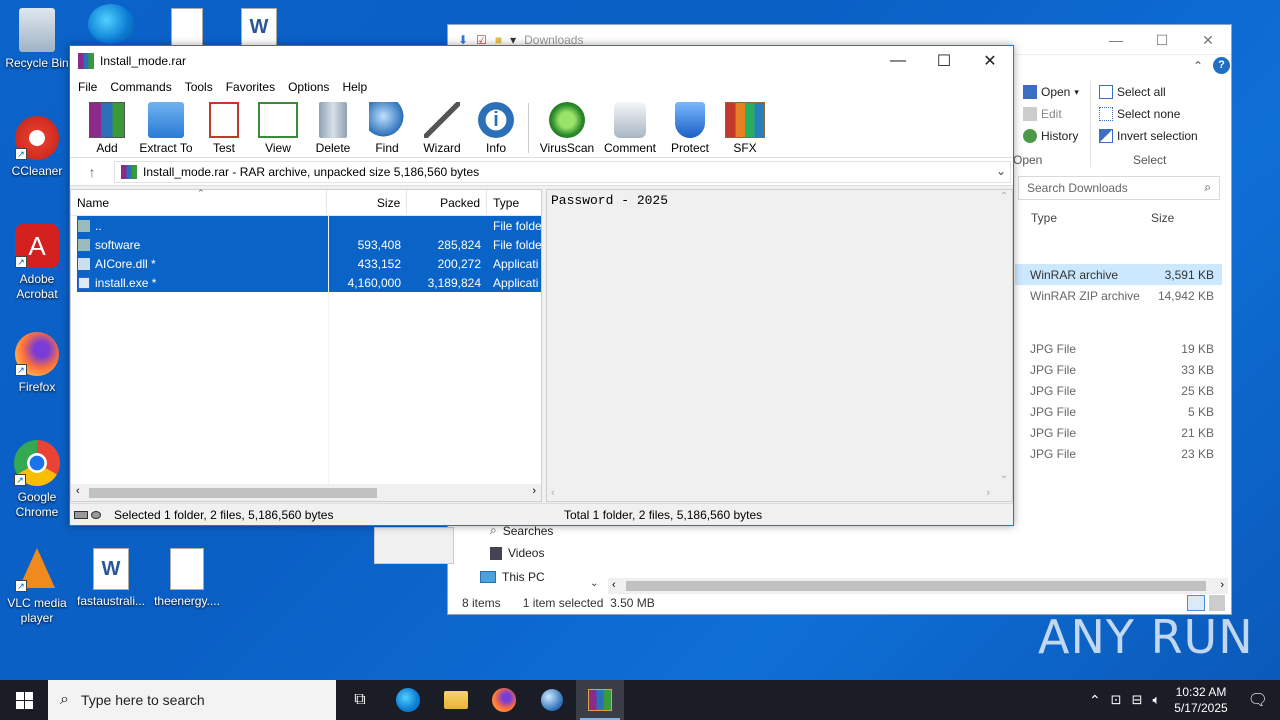 Image resolution: width=1280 pixels, height=720 pixels. Describe the element at coordinates (111, 26) in the screenshot. I see `desktop-icon-edge` at that location.